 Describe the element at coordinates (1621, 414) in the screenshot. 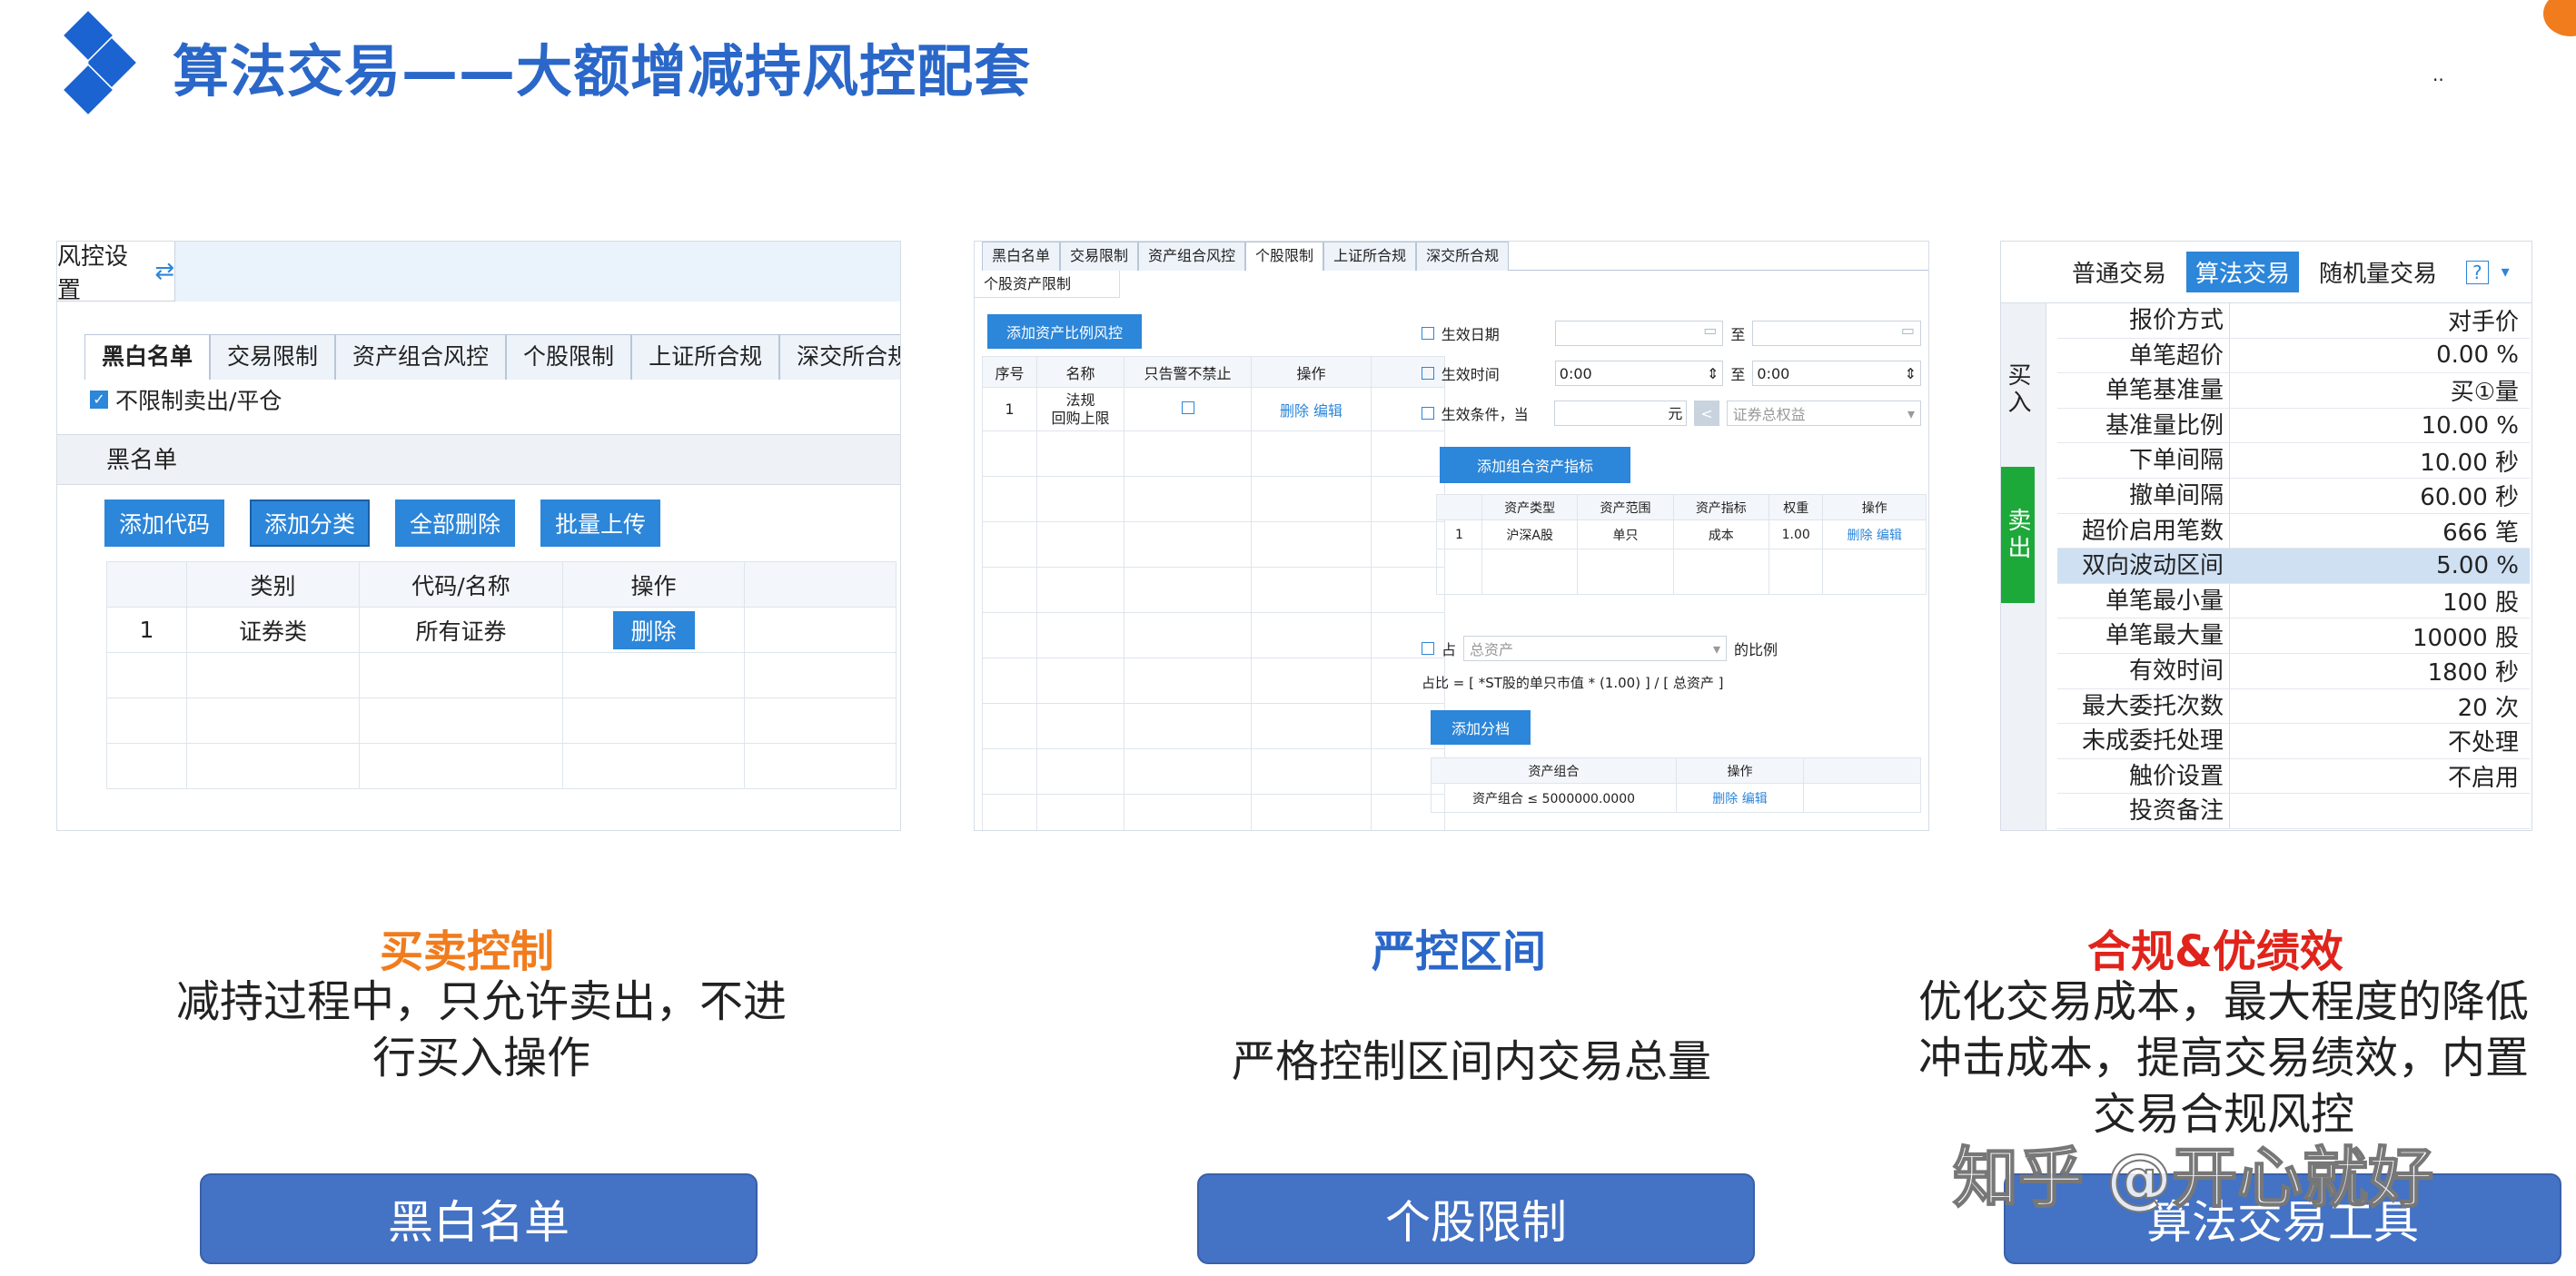

I see `amount-input: 元` at that location.